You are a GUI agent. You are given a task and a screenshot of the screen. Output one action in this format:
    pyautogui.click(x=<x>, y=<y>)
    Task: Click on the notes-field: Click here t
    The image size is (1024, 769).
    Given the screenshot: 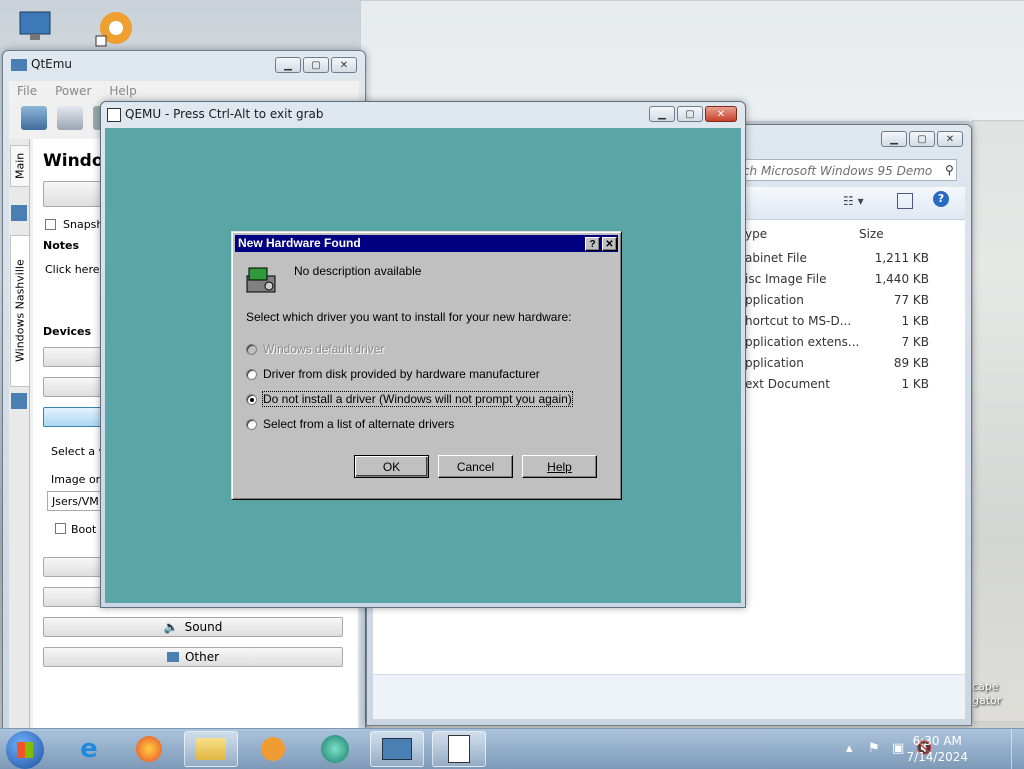 What is the action you would take?
    pyautogui.click(x=76, y=269)
    